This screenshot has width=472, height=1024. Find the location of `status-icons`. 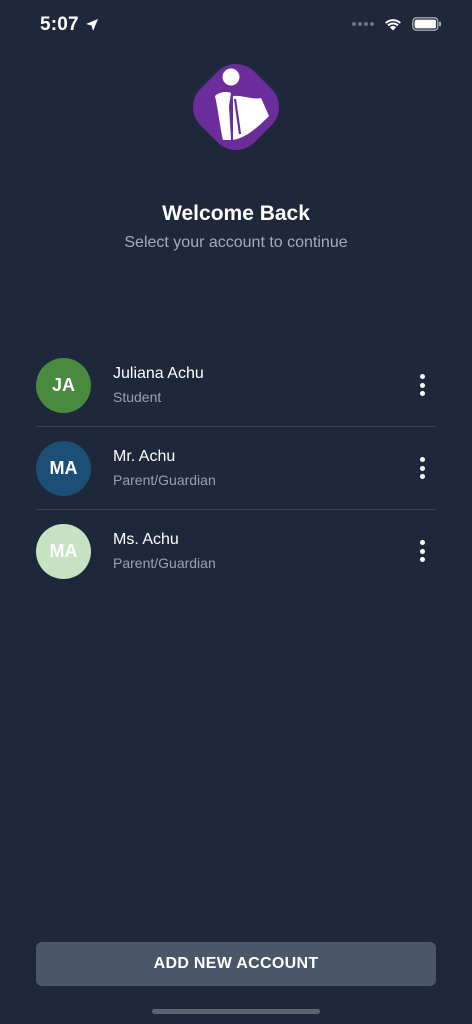

status-icons is located at coordinates (397, 24).